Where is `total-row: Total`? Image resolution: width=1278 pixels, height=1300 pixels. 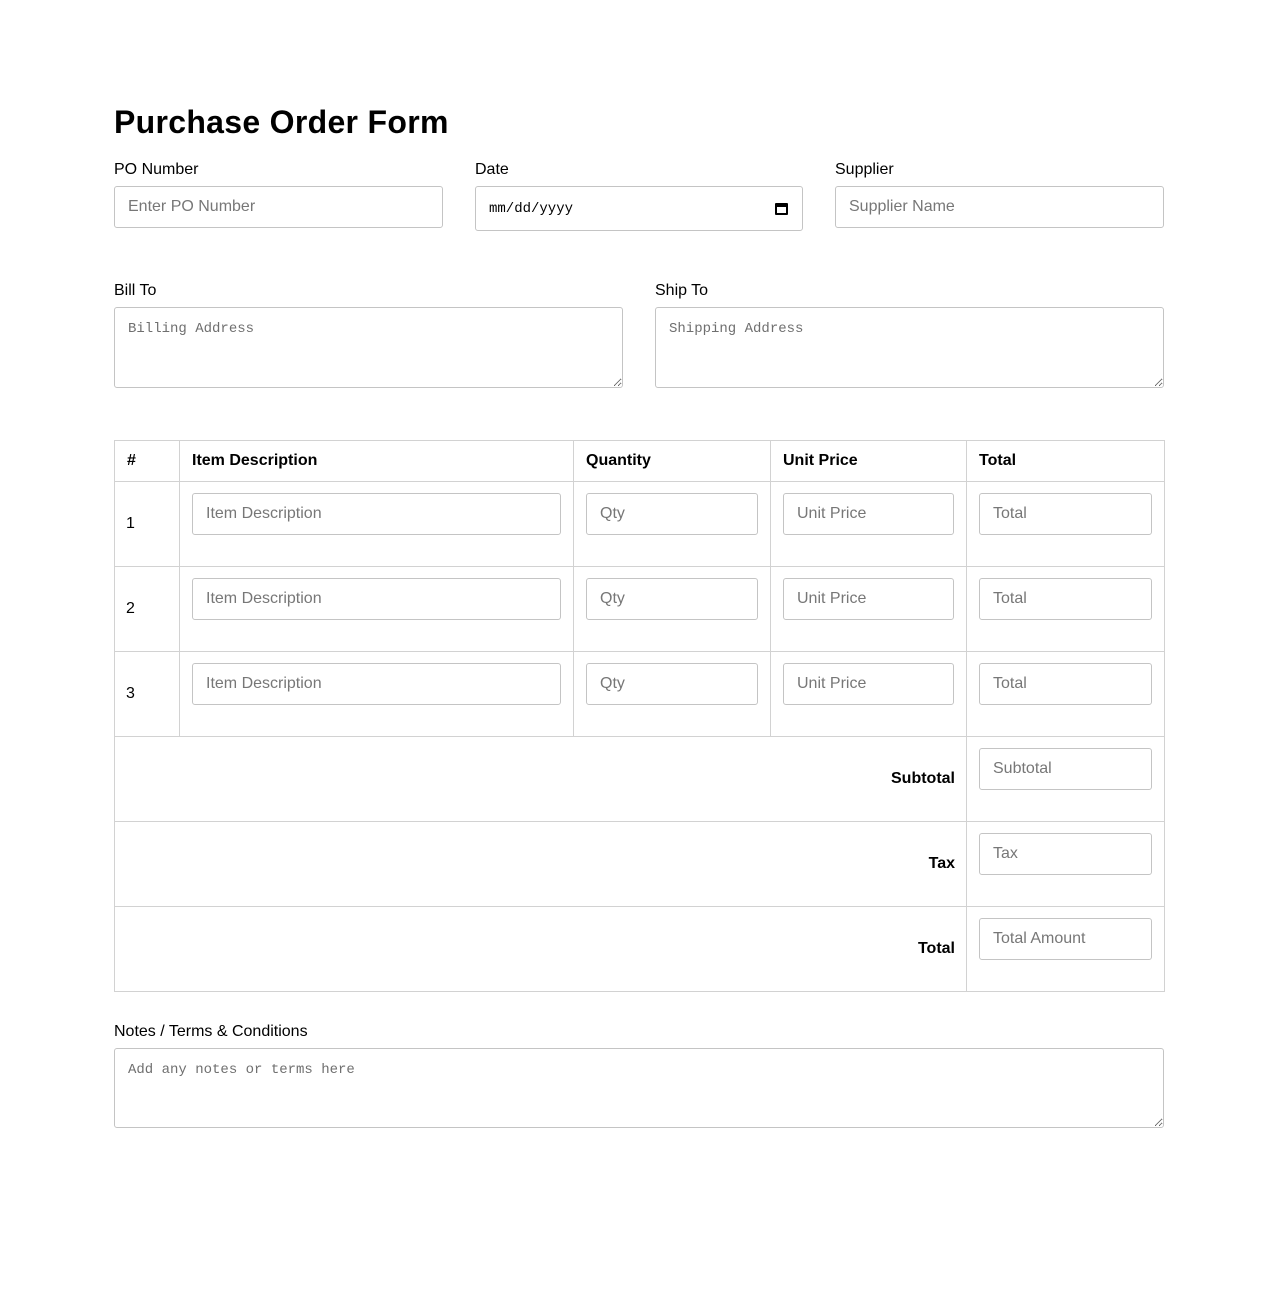 total-row: Total is located at coordinates (639, 949).